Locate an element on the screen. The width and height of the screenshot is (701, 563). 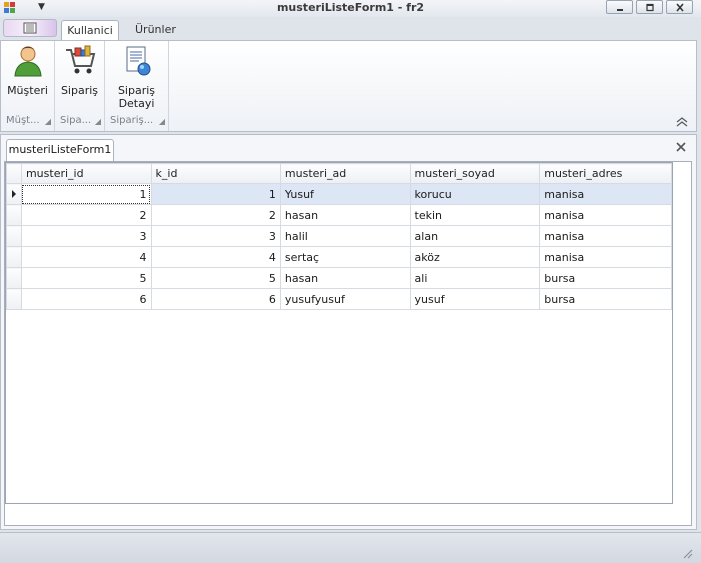
musteri-button: Müşteri is located at coordinates (27, 70).